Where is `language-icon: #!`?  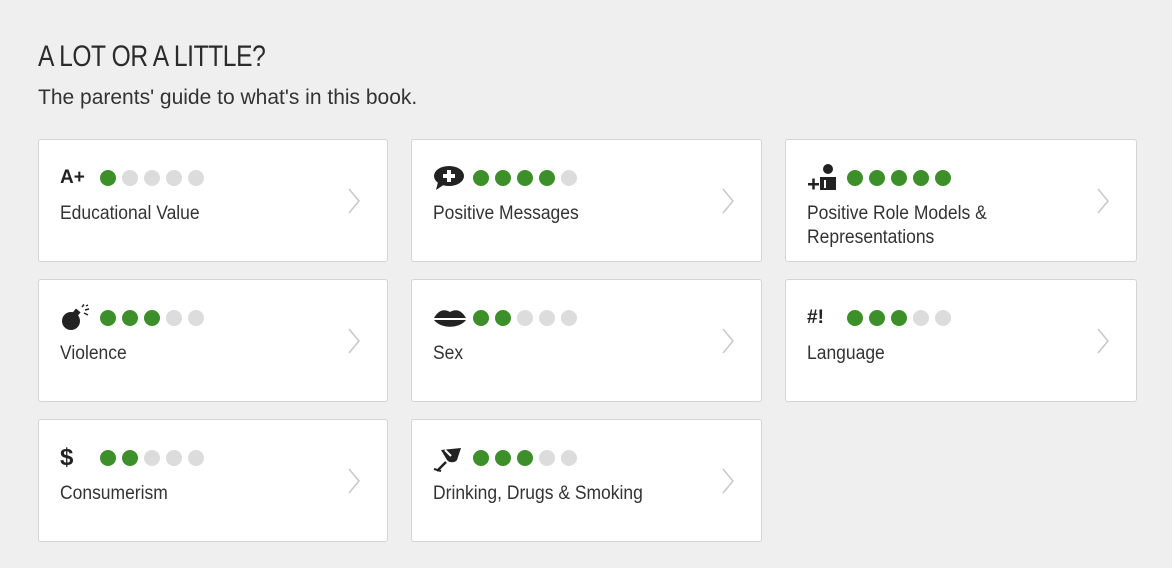 language-icon: #! is located at coordinates (815, 317).